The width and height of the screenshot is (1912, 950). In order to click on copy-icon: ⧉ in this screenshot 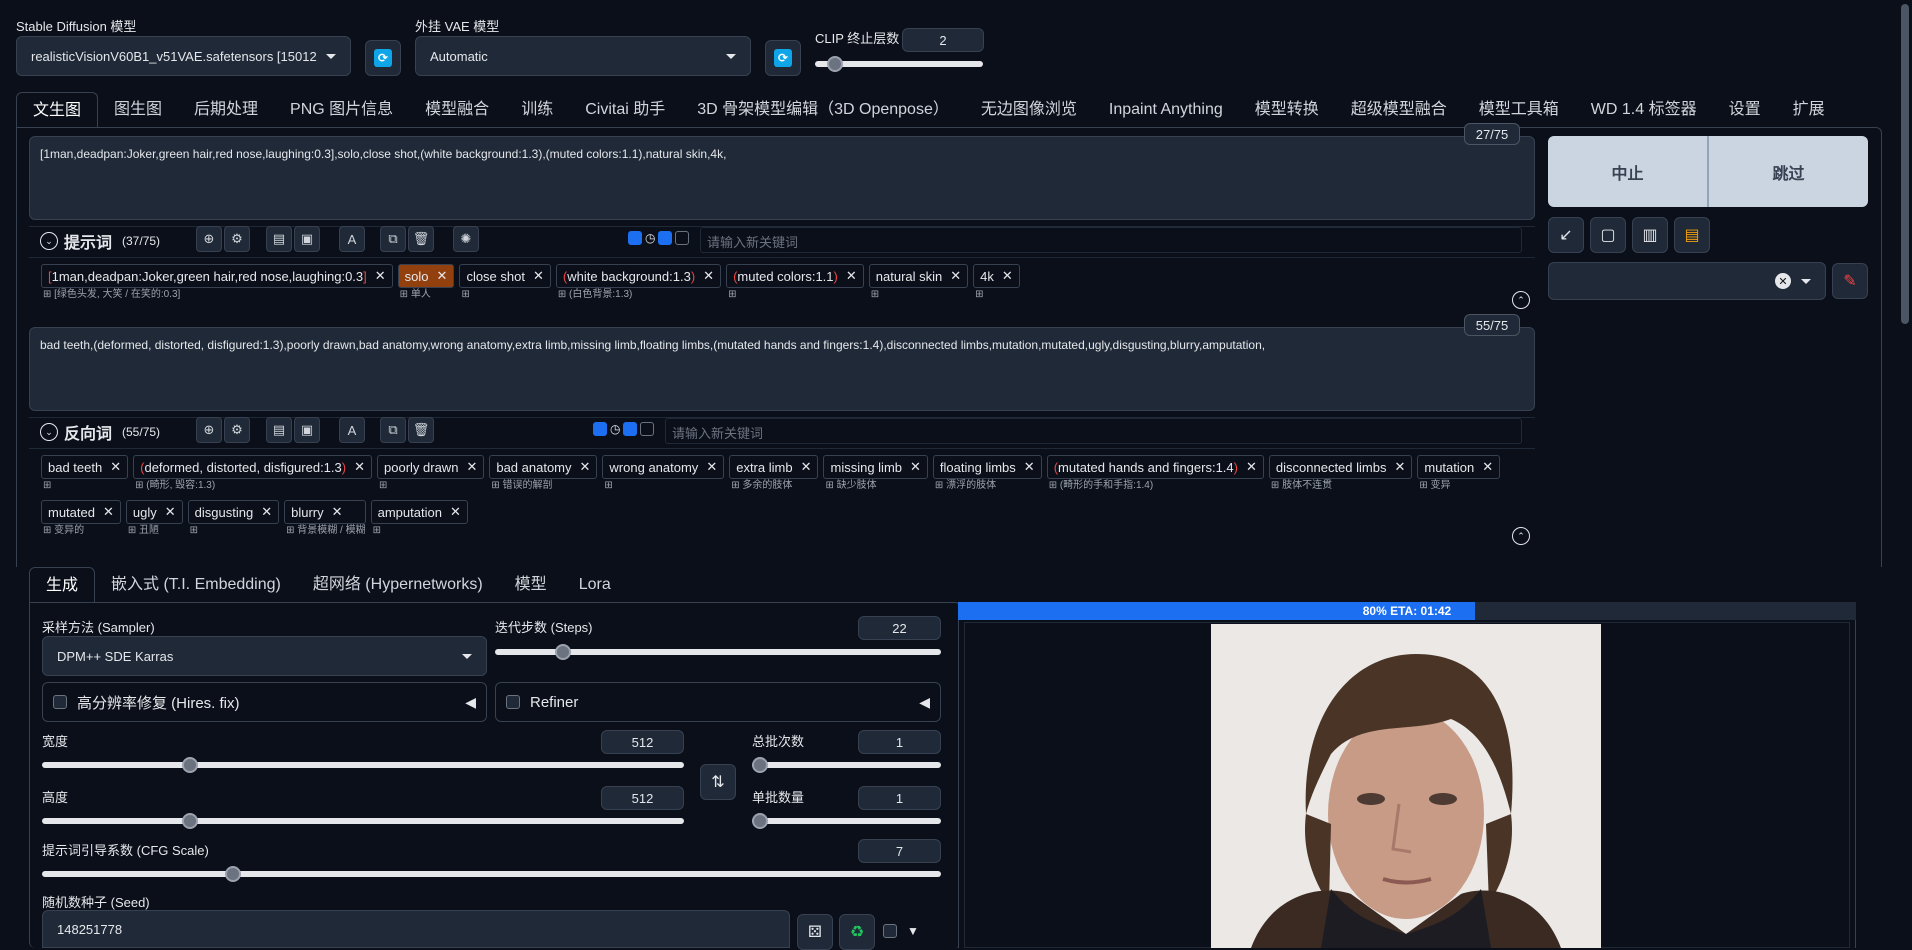, I will do `click(393, 239)`.